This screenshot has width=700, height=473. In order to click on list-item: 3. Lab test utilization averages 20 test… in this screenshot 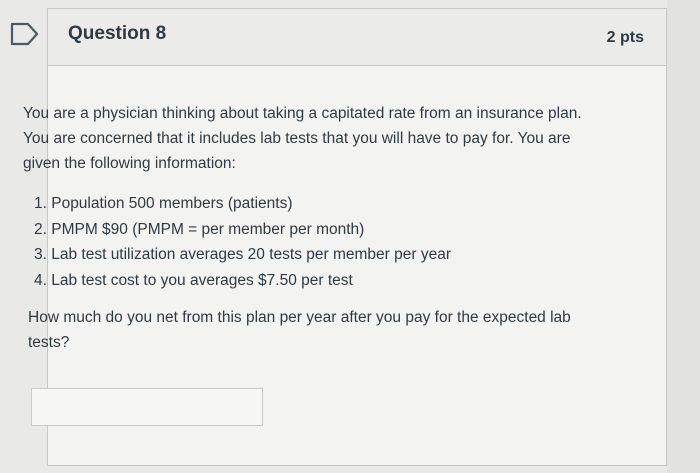, I will do `click(242, 254)`.